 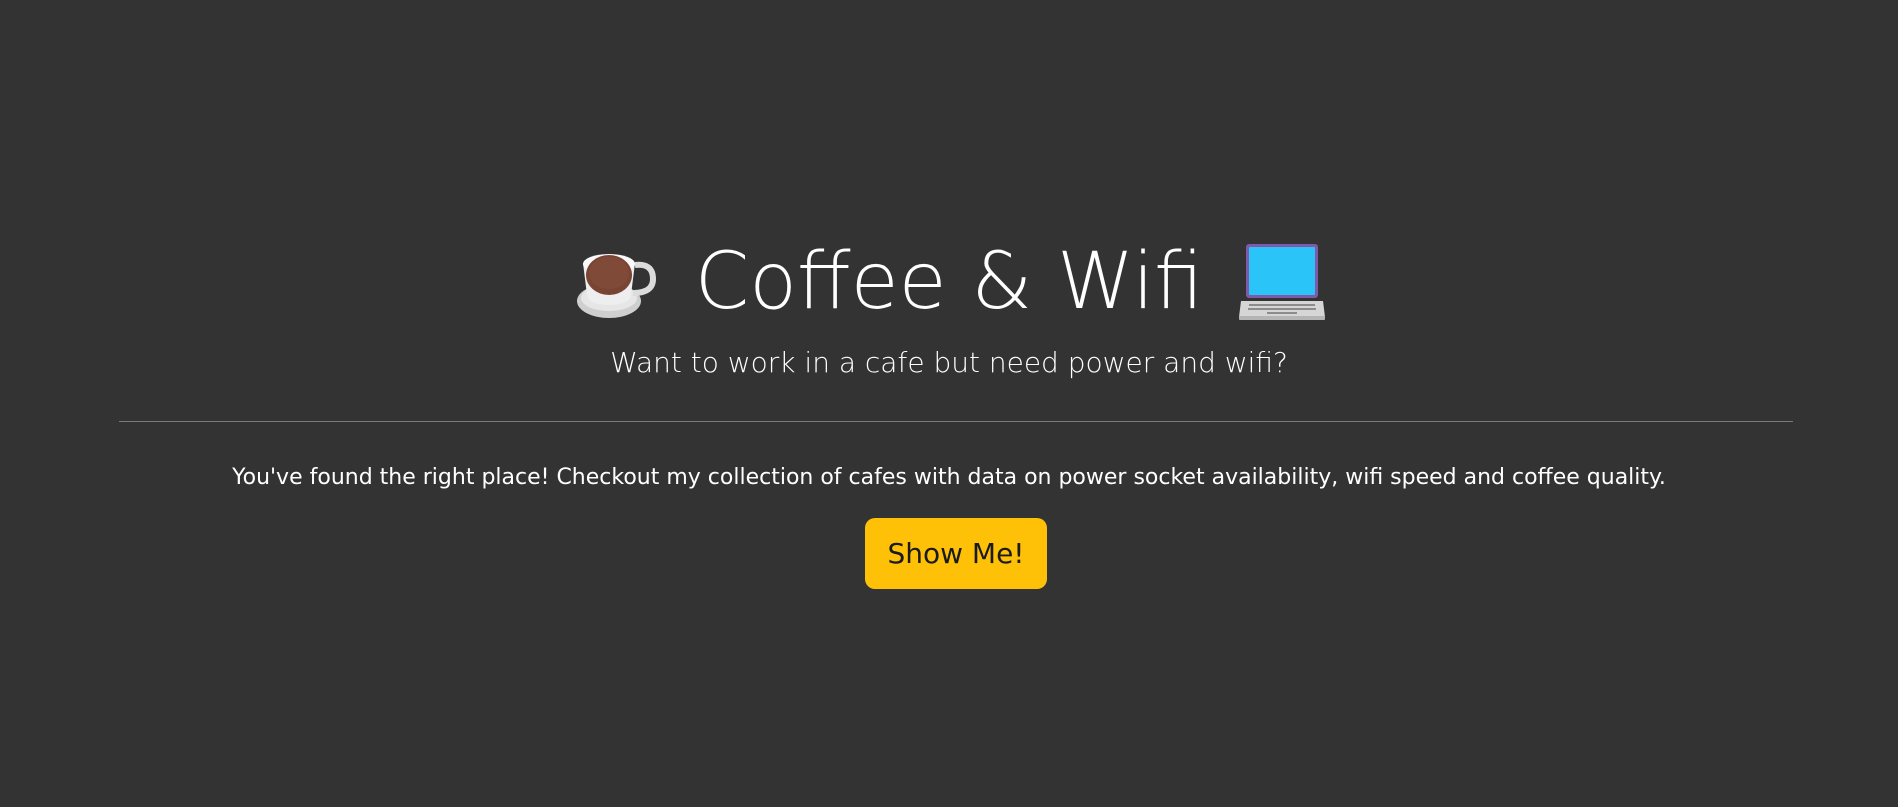 I want to click on section-divider, so click(x=956, y=421).